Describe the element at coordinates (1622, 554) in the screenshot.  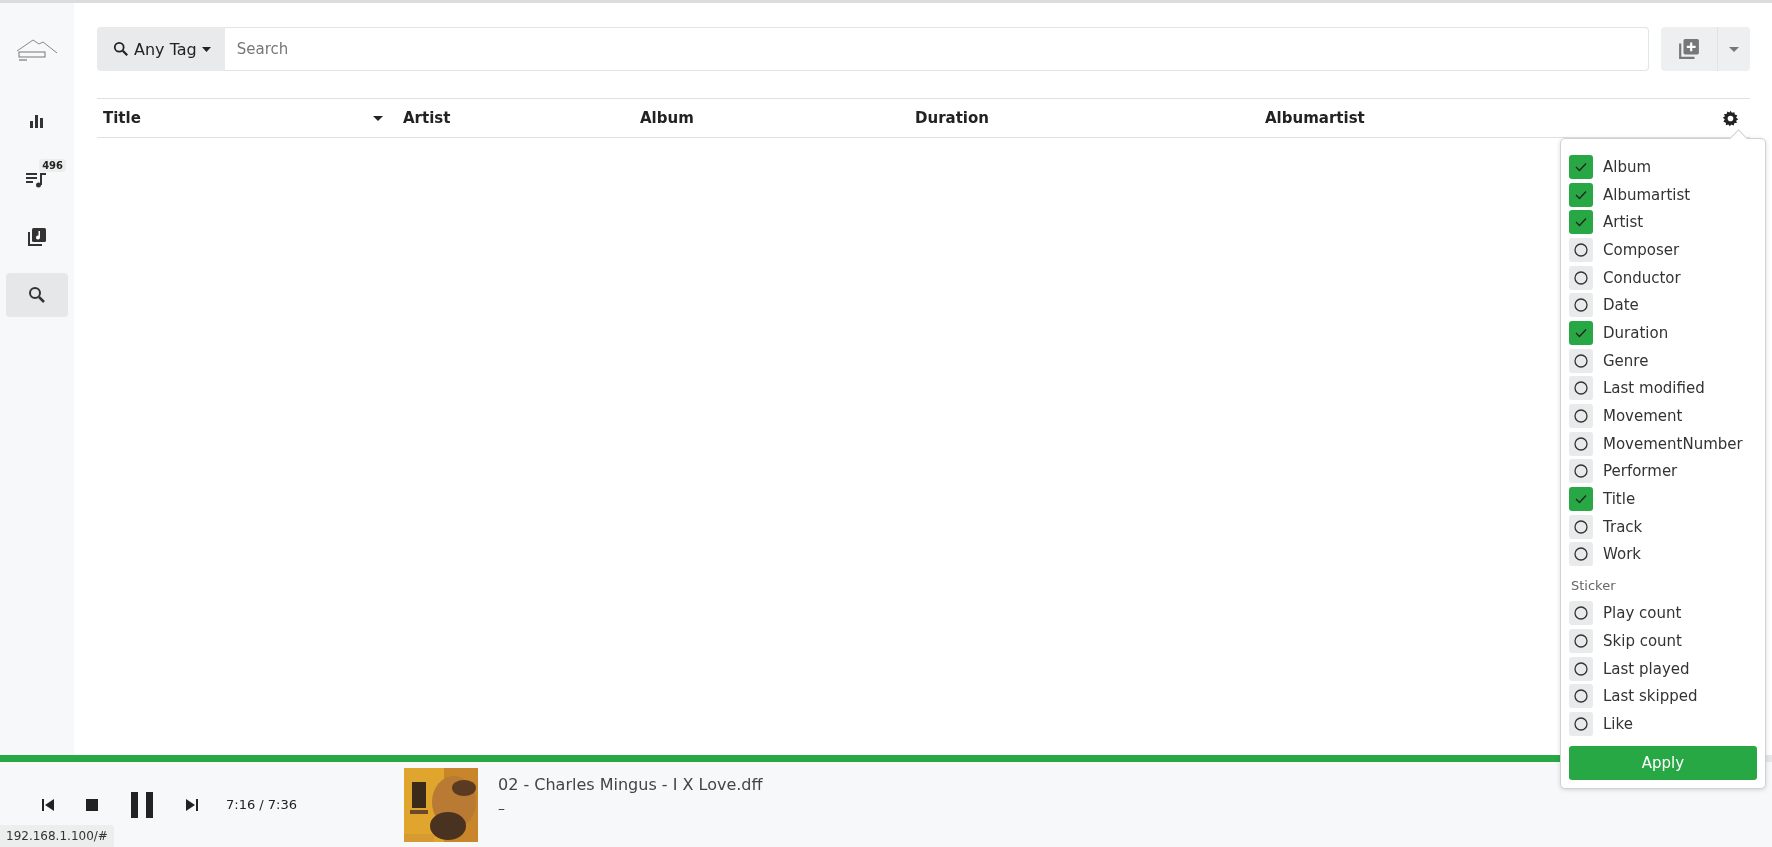
I see `option-label: Work` at that location.